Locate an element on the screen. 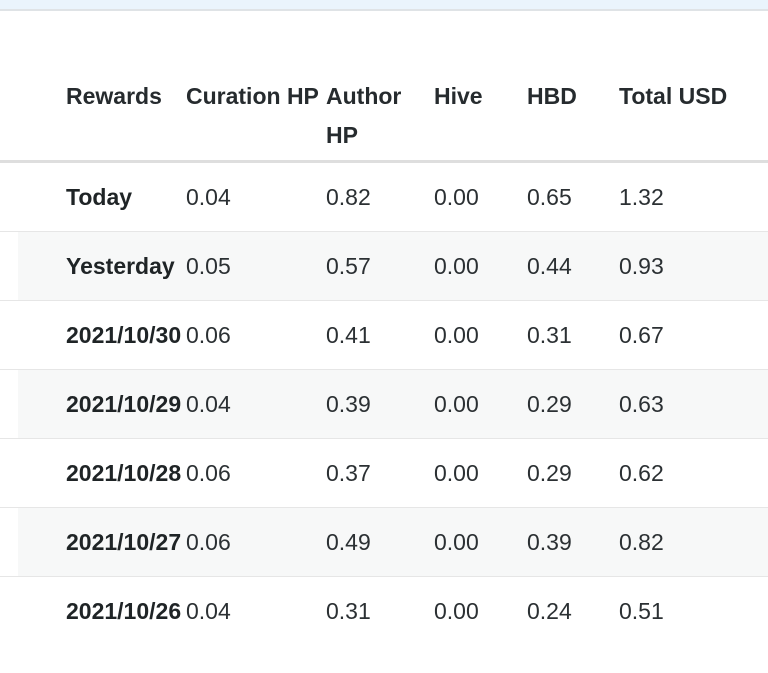  table-row: 2021/10/29 0.04 0.39 0.00 0.29 0.63 is located at coordinates (384, 404).